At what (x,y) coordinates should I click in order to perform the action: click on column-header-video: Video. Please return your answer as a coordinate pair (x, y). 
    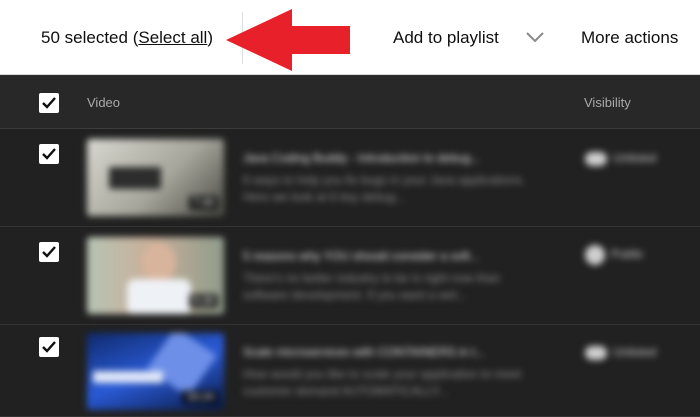
    Looking at the image, I should click on (104, 102).